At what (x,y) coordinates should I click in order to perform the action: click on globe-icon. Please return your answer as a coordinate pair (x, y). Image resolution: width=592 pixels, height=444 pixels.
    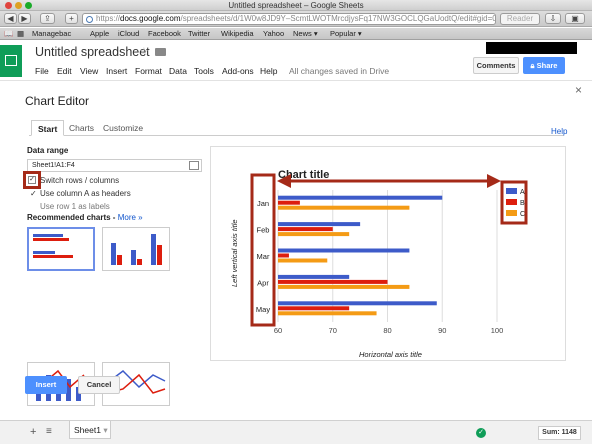
    Looking at the image, I should click on (89, 19).